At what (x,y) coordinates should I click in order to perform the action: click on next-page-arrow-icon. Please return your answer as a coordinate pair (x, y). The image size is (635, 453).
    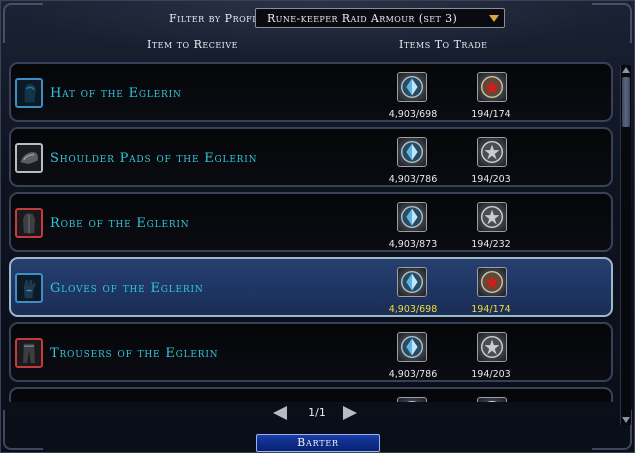
    Looking at the image, I should click on (350, 413).